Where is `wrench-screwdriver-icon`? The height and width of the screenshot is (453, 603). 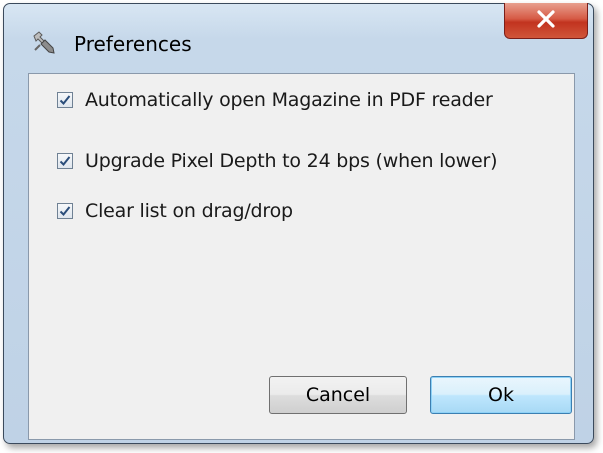 wrench-screwdriver-icon is located at coordinates (44, 43).